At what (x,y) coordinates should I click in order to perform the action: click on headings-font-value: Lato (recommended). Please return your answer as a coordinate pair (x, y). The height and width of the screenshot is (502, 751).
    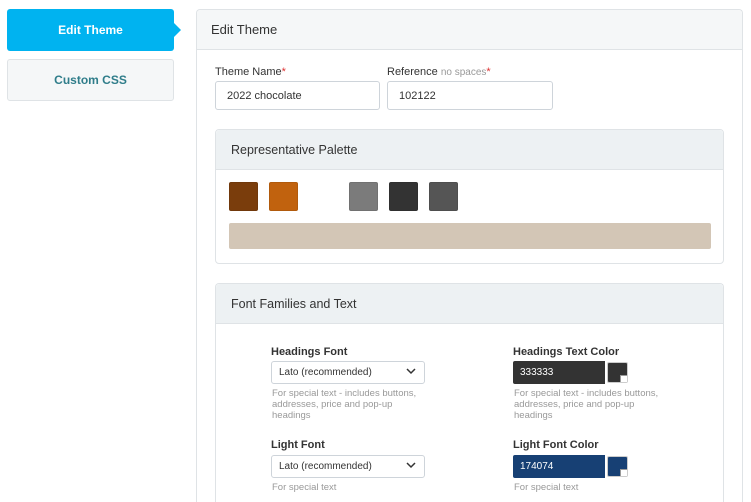
    Looking at the image, I should click on (325, 372).